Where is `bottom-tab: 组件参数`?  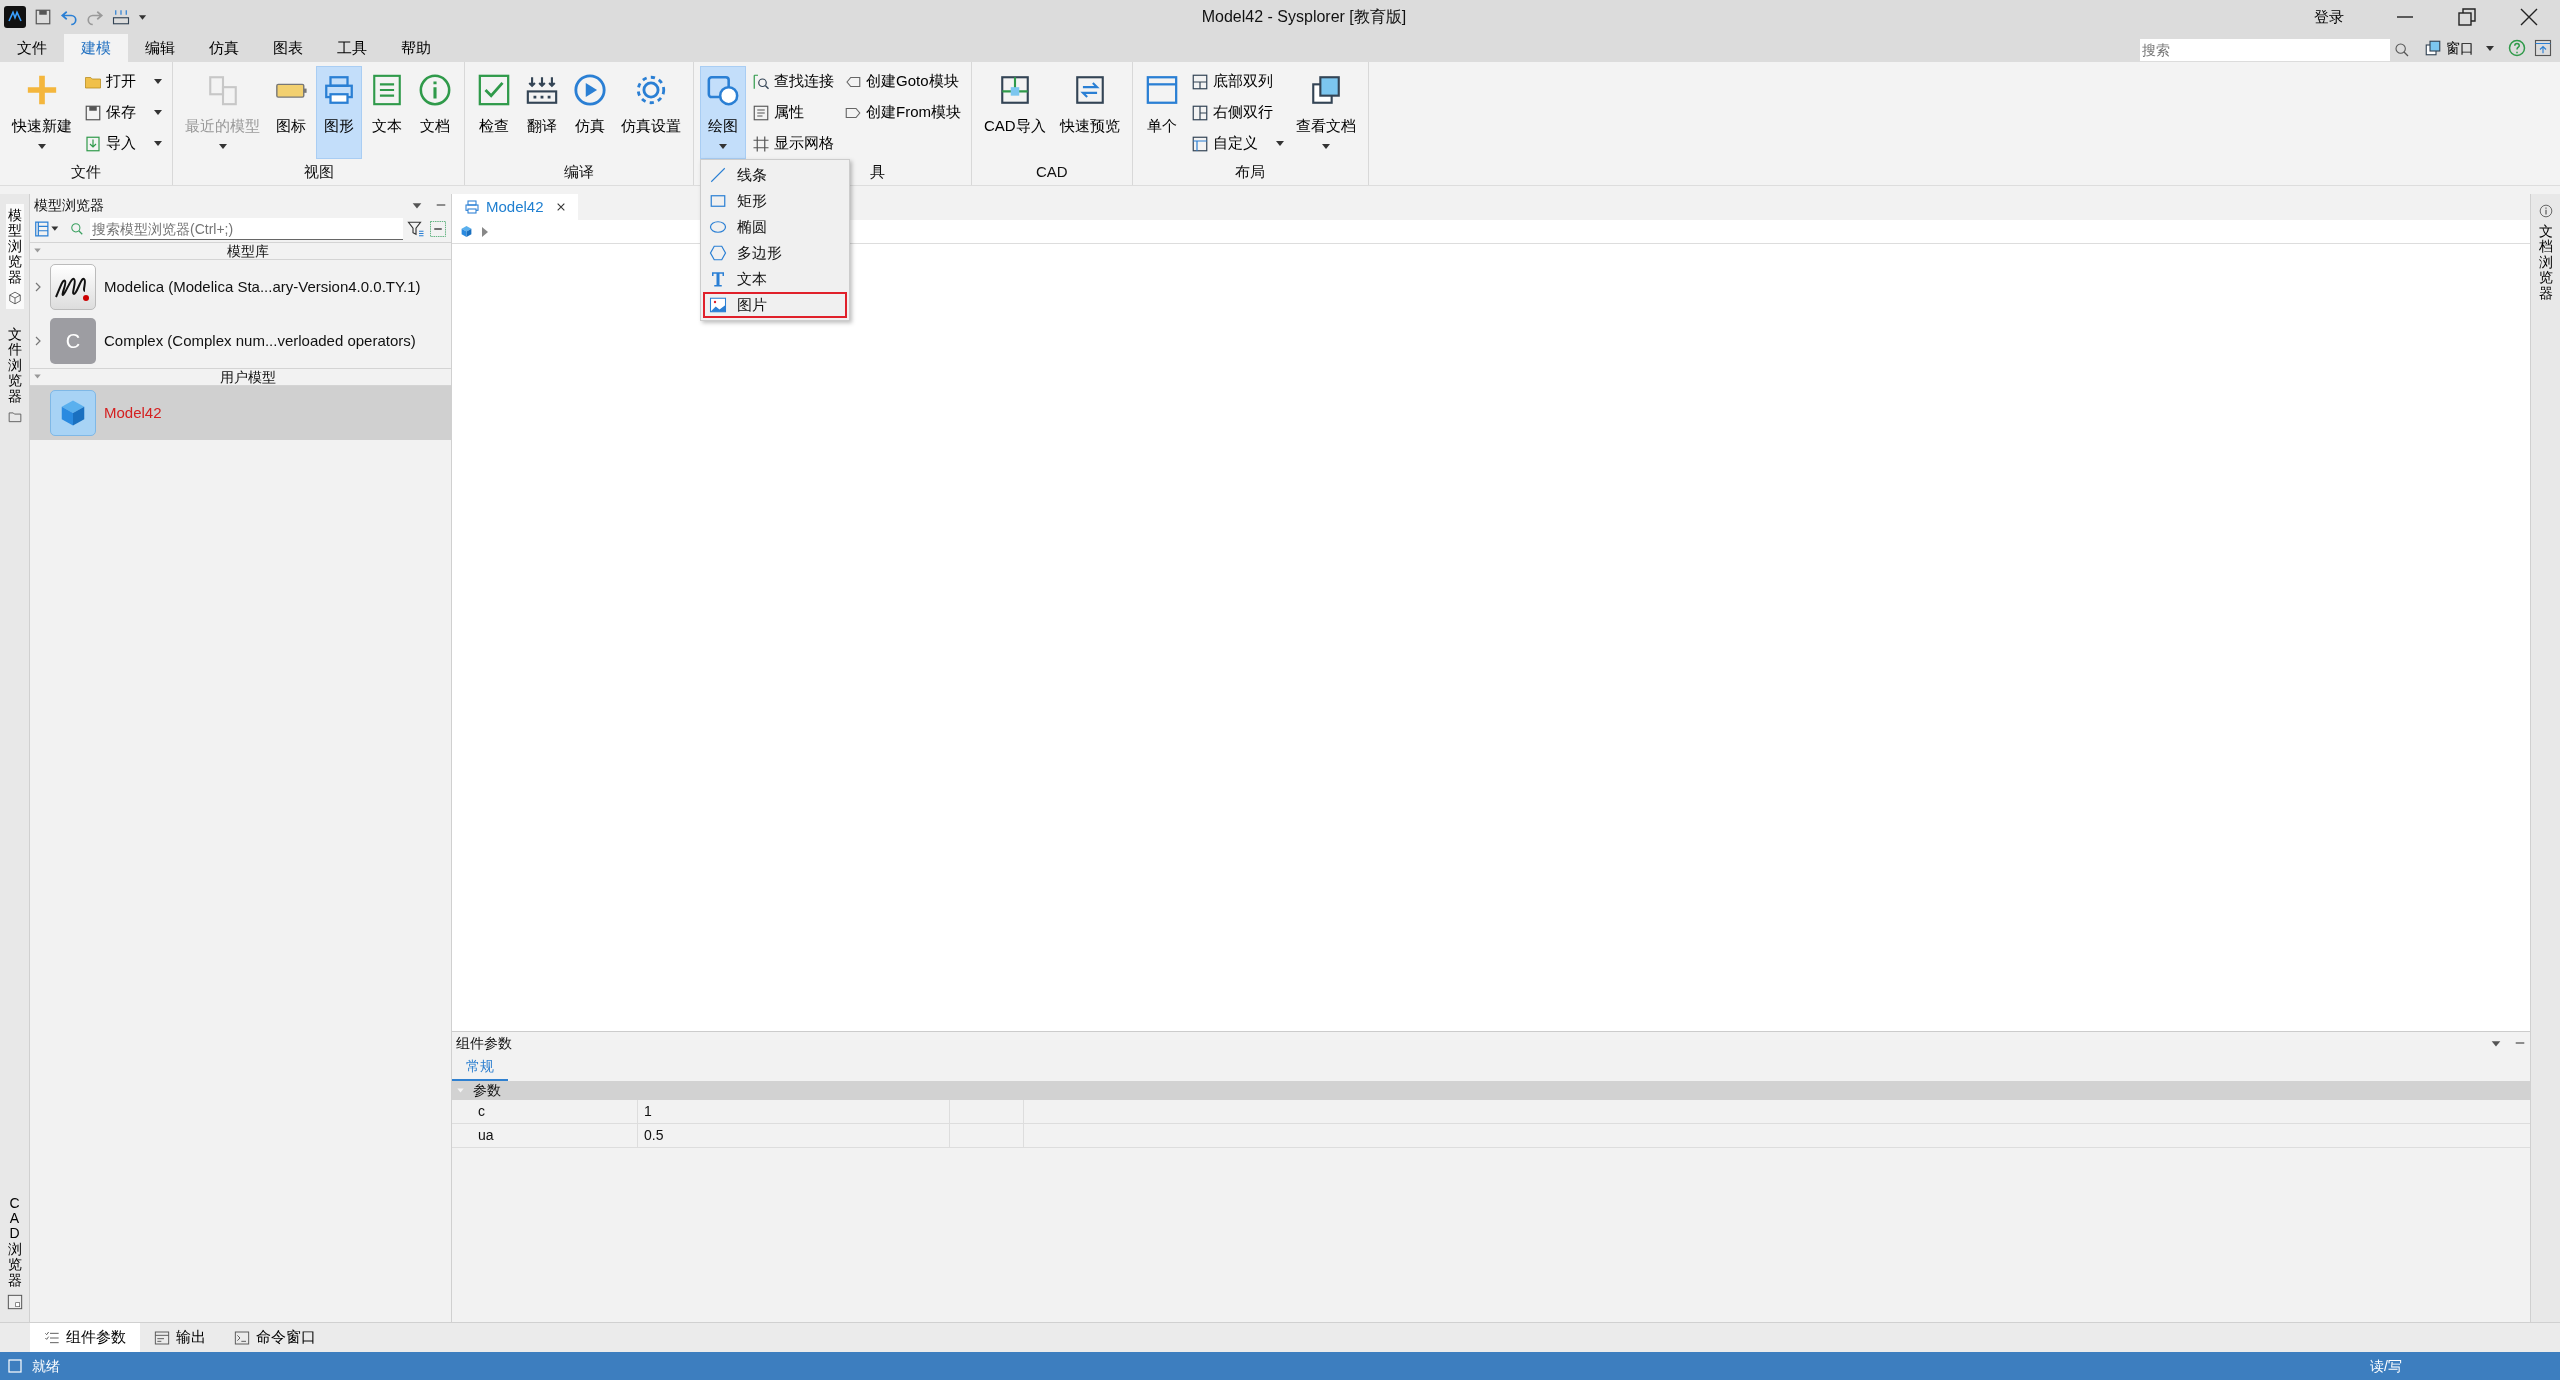
bottom-tab: 组件参数 is located at coordinates (85, 1337).